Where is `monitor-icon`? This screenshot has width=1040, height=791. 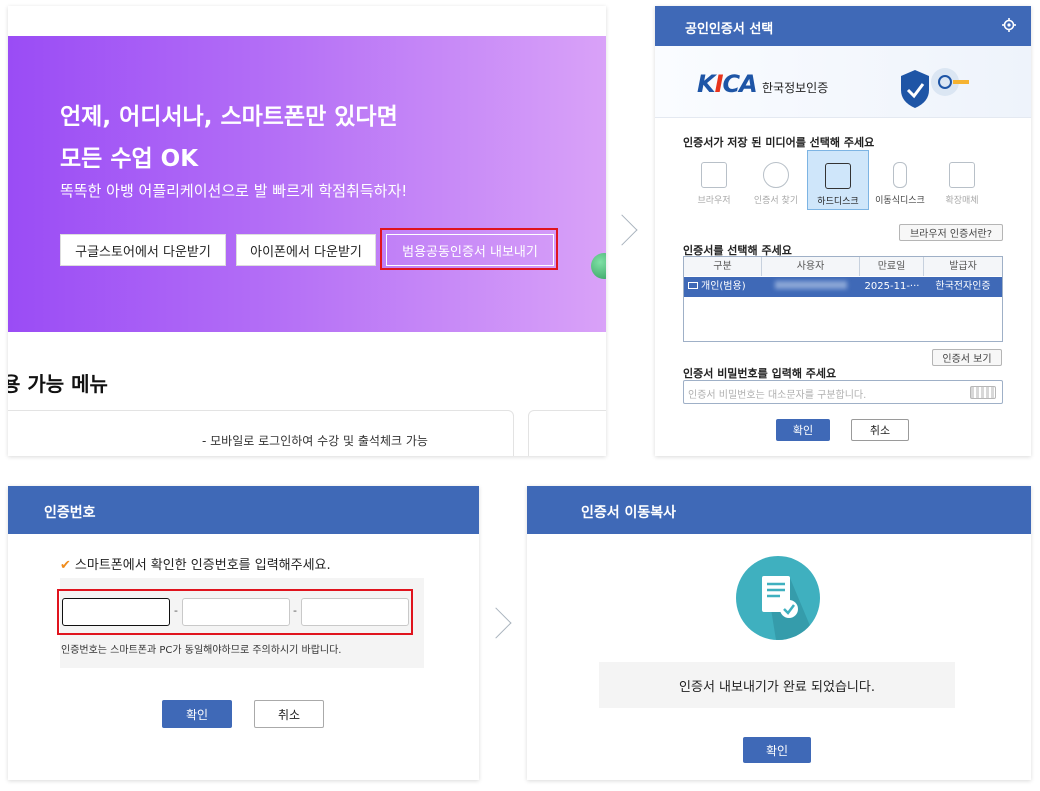 monitor-icon is located at coordinates (838, 176).